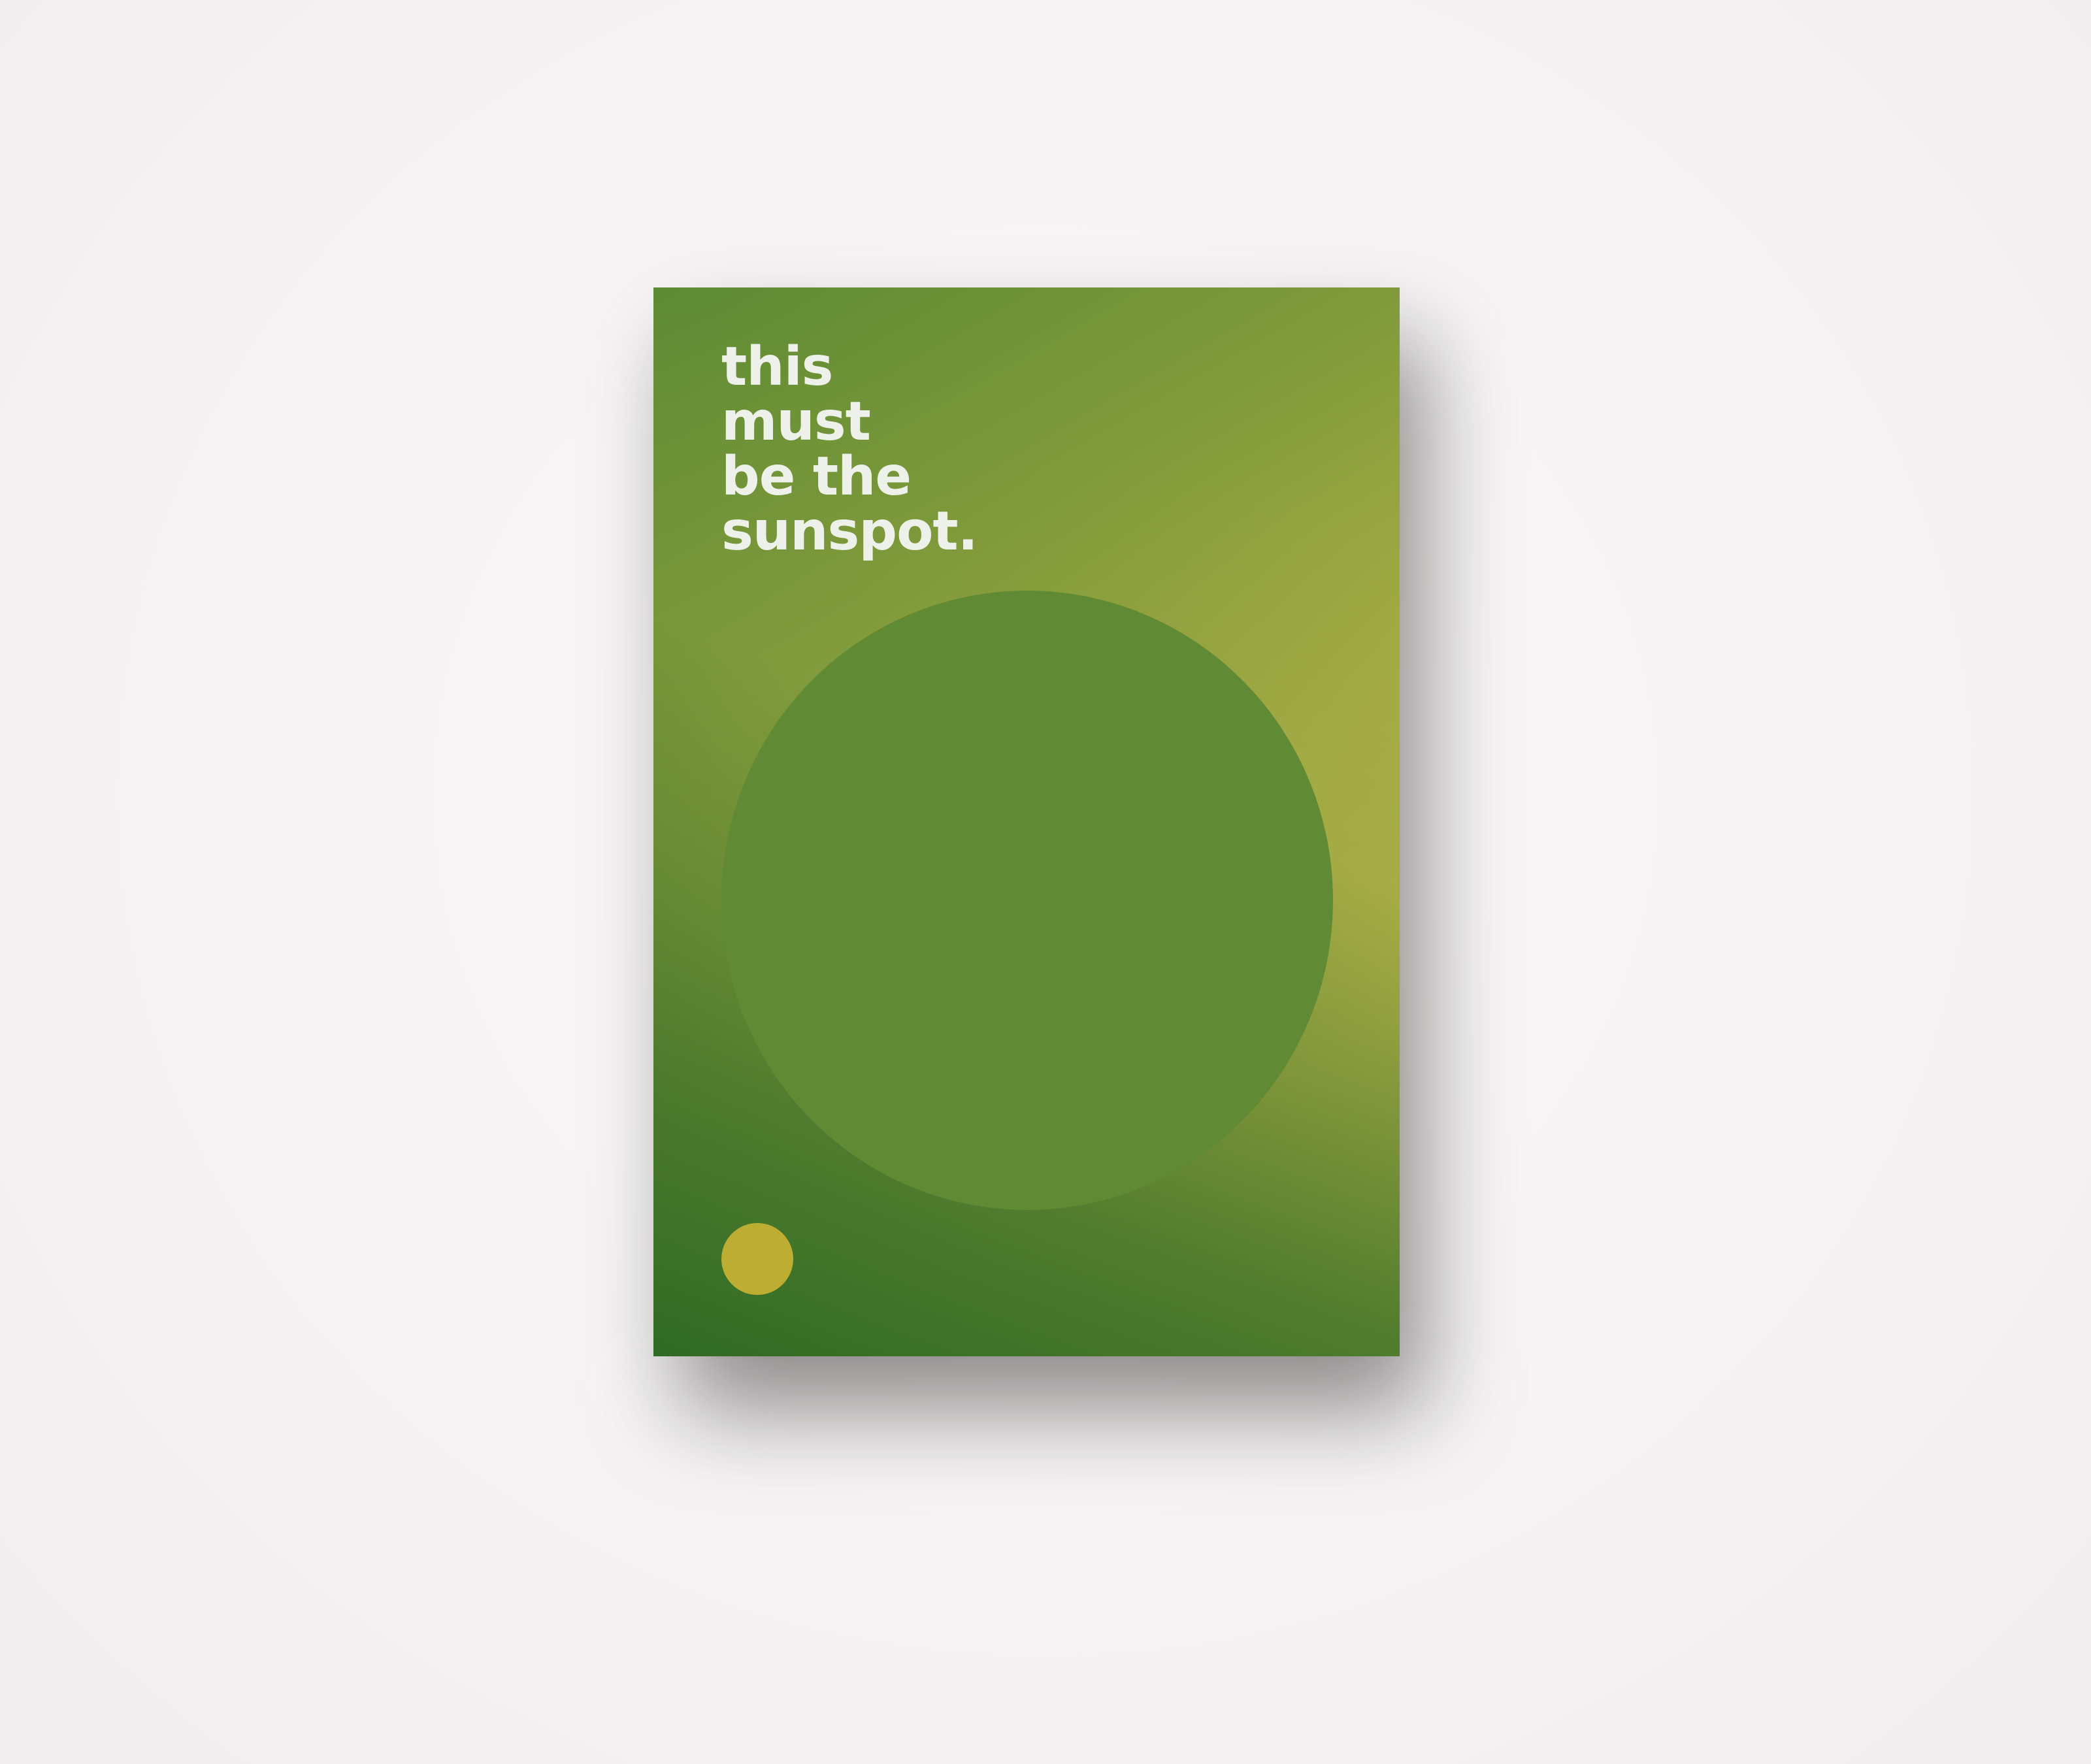 The width and height of the screenshot is (2091, 1764). Describe the element at coordinates (1027, 900) in the screenshot. I see `sunspot-circle` at that location.